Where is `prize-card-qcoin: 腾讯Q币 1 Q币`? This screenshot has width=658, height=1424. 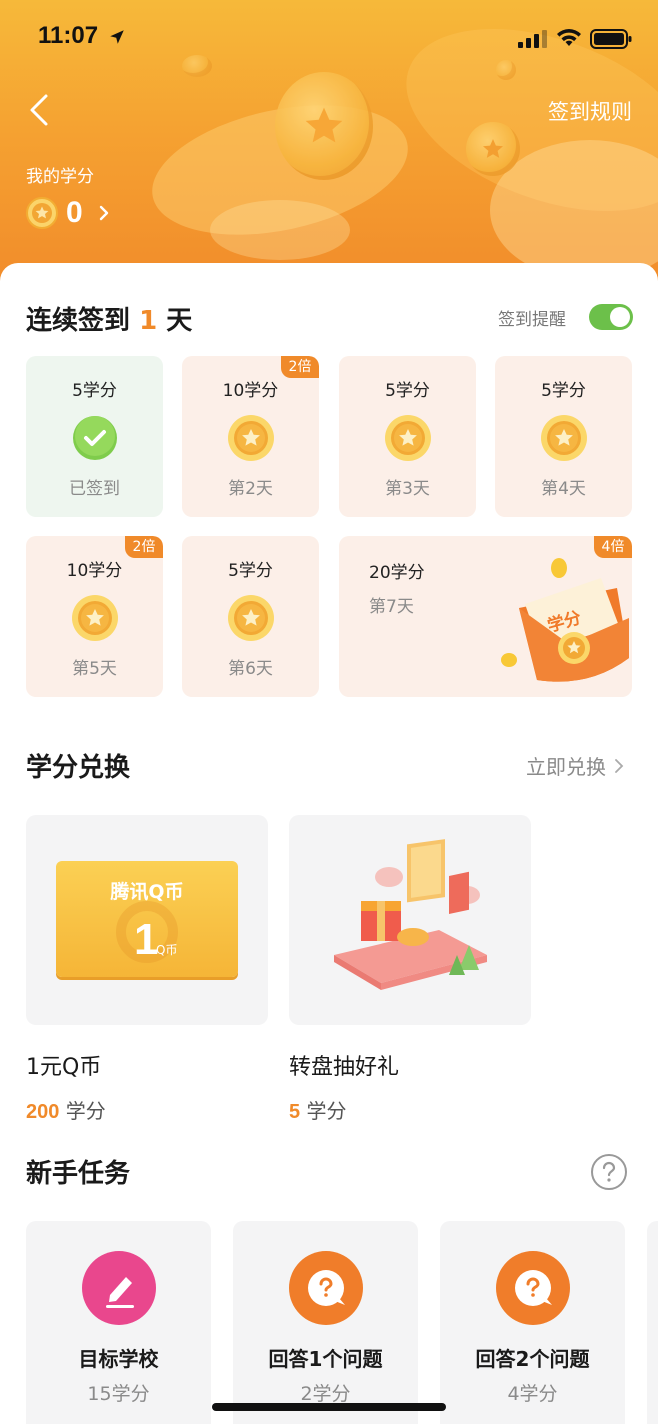 prize-card-qcoin: 腾讯Q币 1 Q币 is located at coordinates (147, 920).